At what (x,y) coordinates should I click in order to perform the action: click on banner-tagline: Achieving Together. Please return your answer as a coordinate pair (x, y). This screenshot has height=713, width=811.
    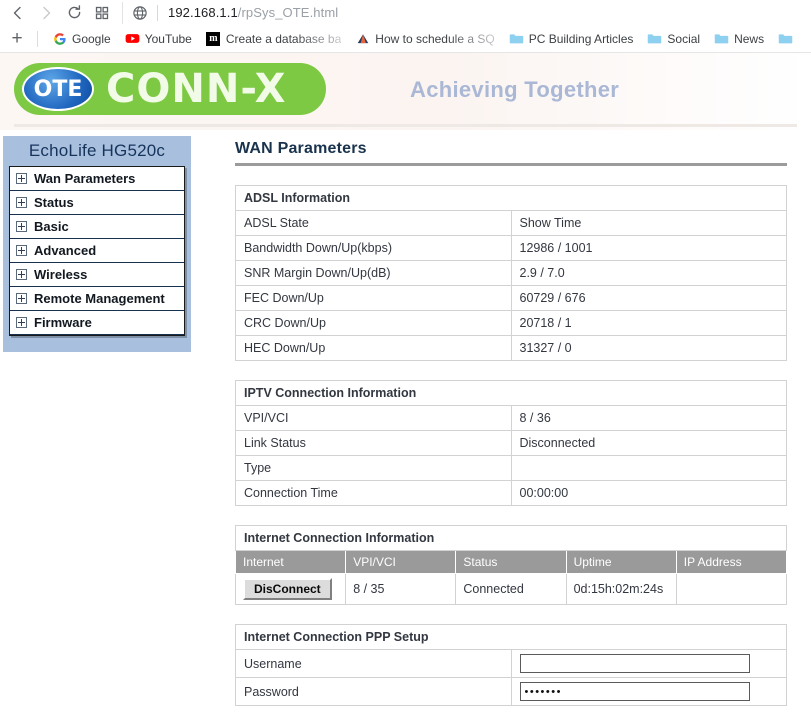
    Looking at the image, I should click on (515, 89).